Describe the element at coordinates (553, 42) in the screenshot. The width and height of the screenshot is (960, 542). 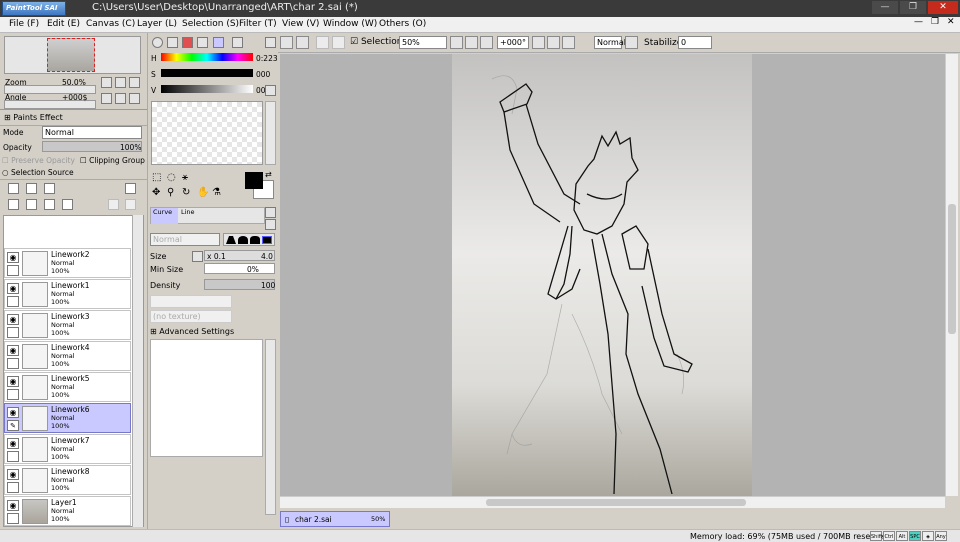
I see `toolbar-rotate-right-button` at that location.